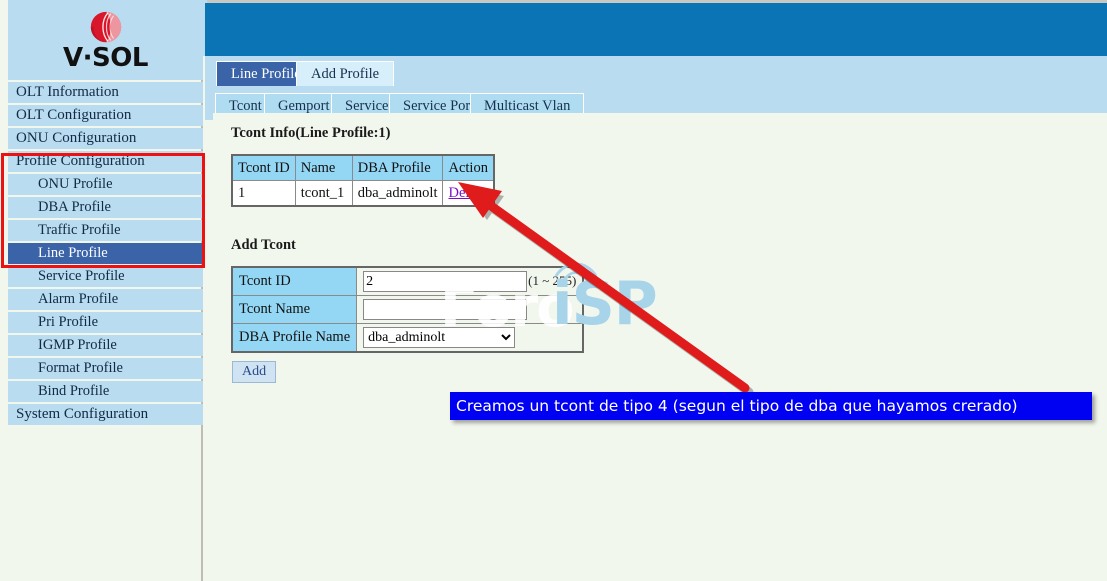 Image resolution: width=1107 pixels, height=581 pixels. Describe the element at coordinates (439, 337) in the screenshot. I see `dba-profile-select: dba_adminolt` at that location.